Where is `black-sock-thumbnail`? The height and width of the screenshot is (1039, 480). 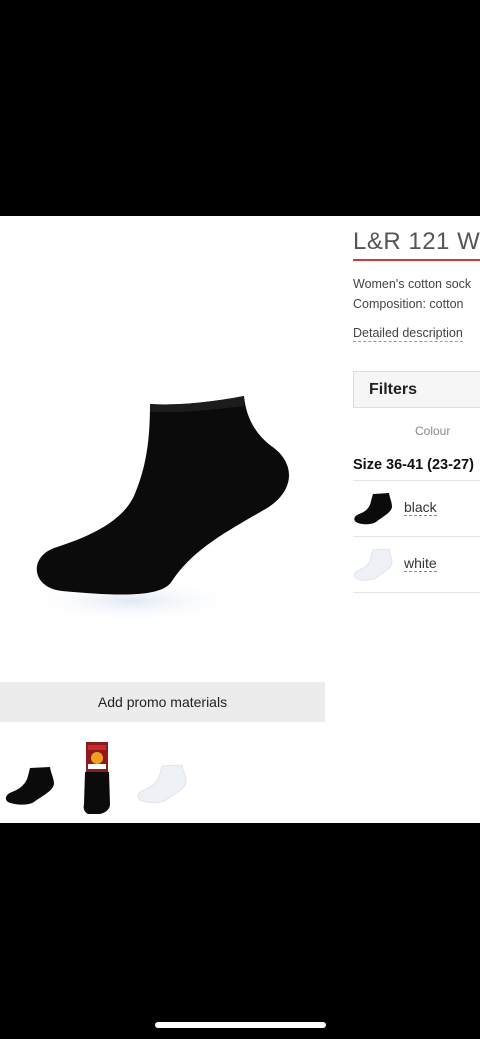
black-sock-thumbnail is located at coordinates (30, 785).